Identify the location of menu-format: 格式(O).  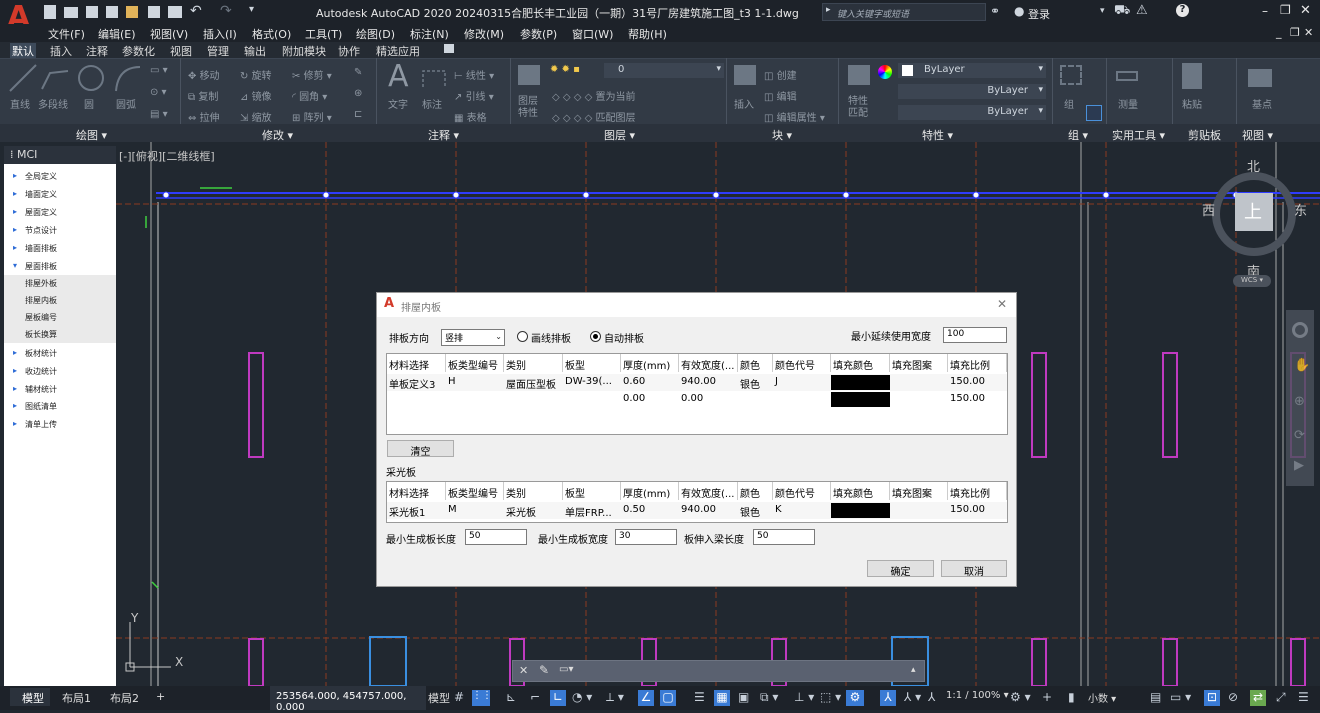
(271, 34).